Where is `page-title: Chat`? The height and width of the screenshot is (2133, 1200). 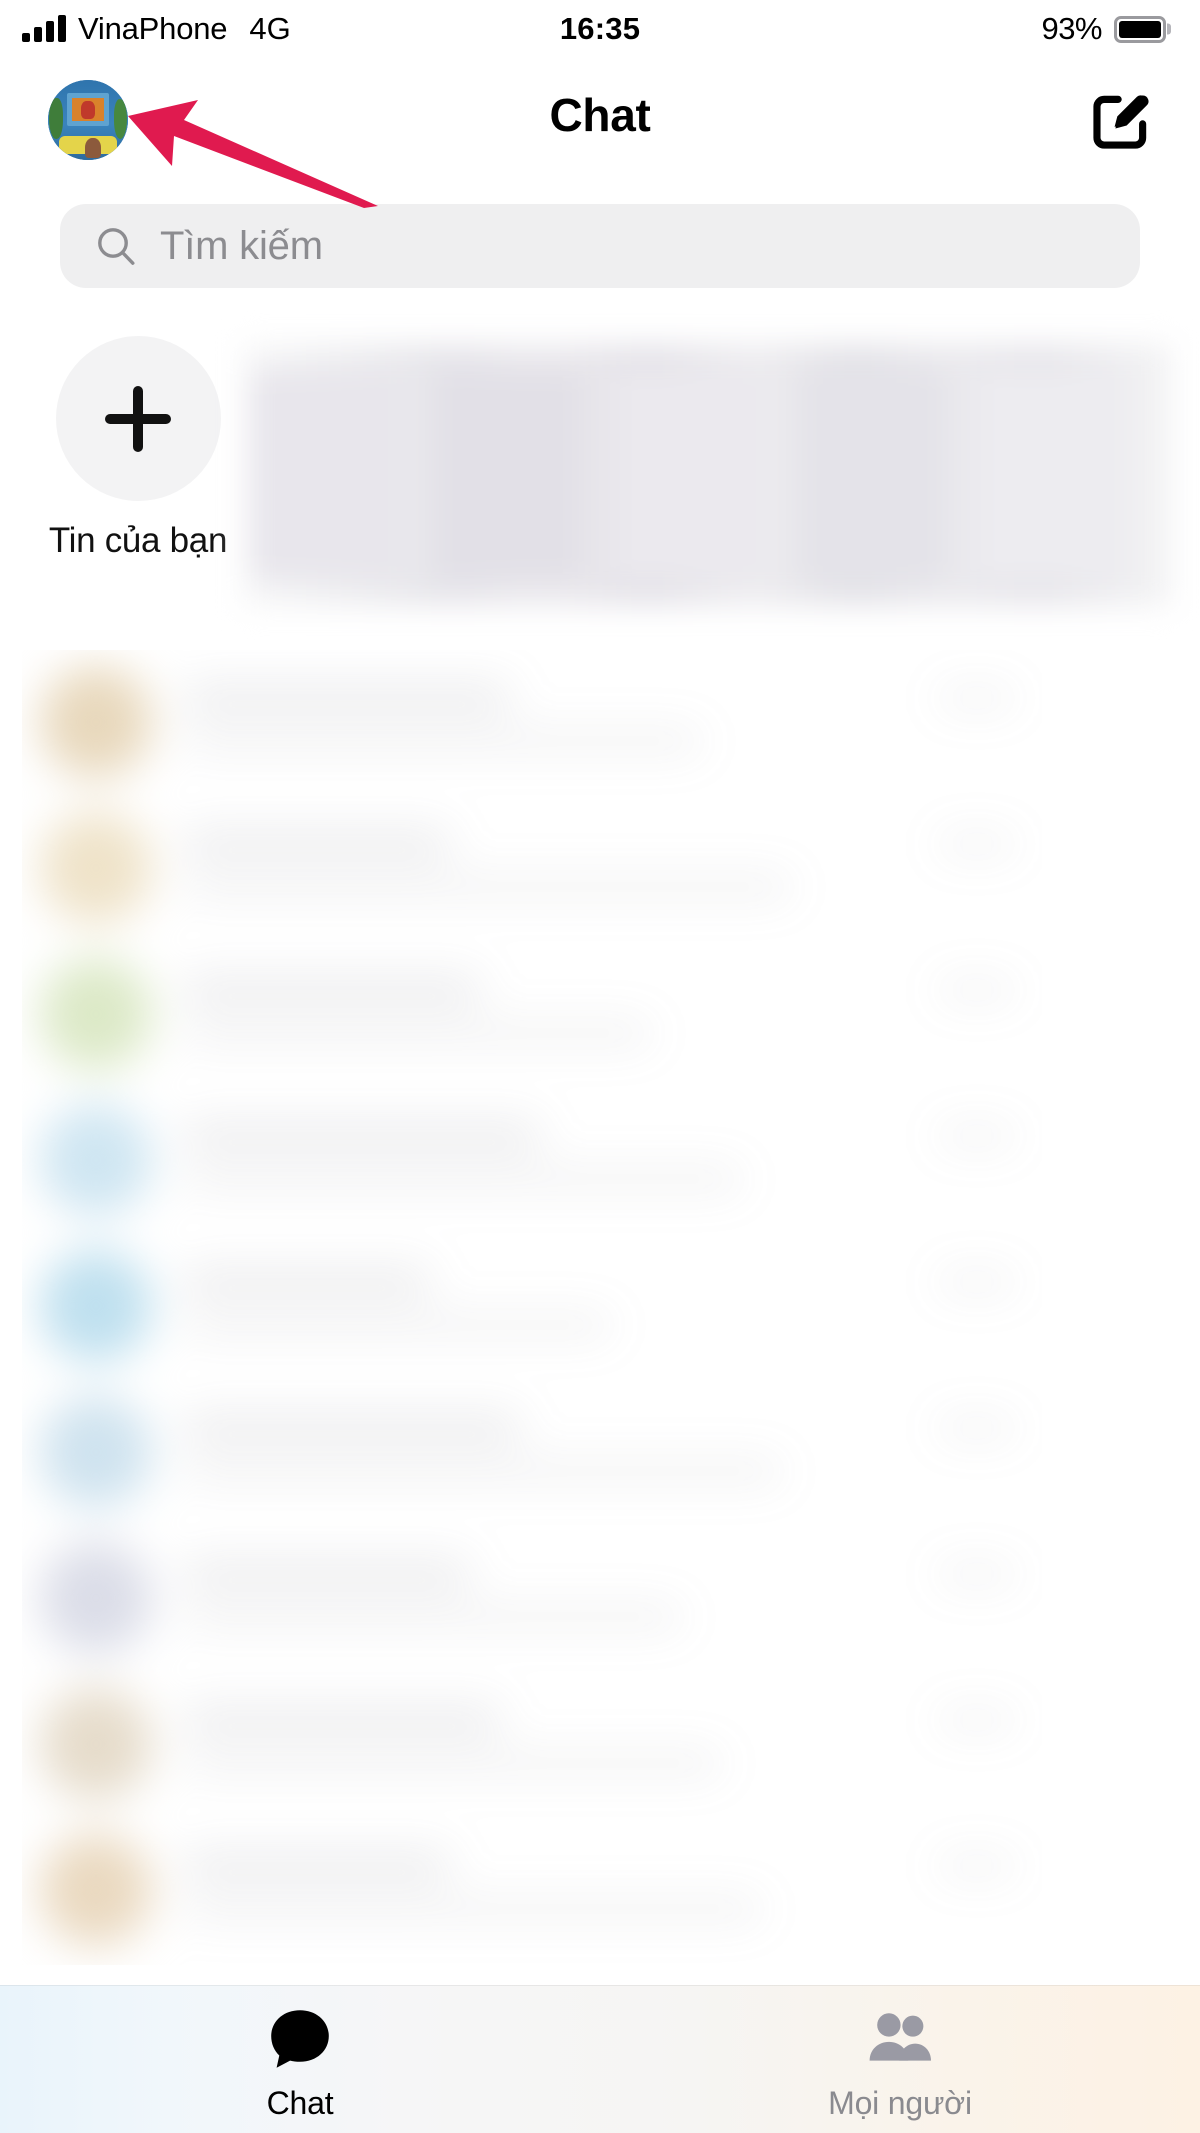
page-title: Chat is located at coordinates (600, 115).